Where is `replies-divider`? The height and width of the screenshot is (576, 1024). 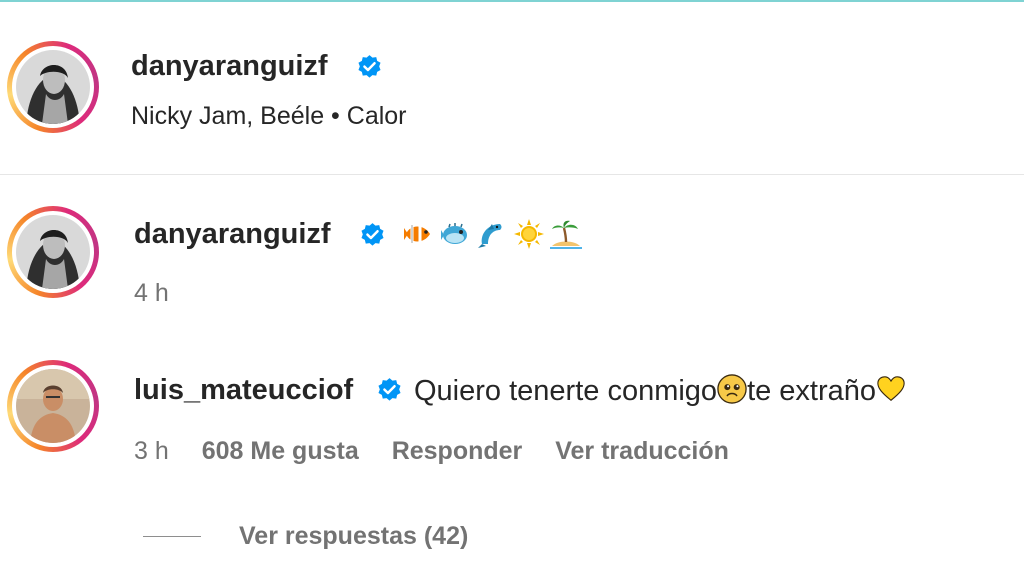 replies-divider is located at coordinates (172, 536).